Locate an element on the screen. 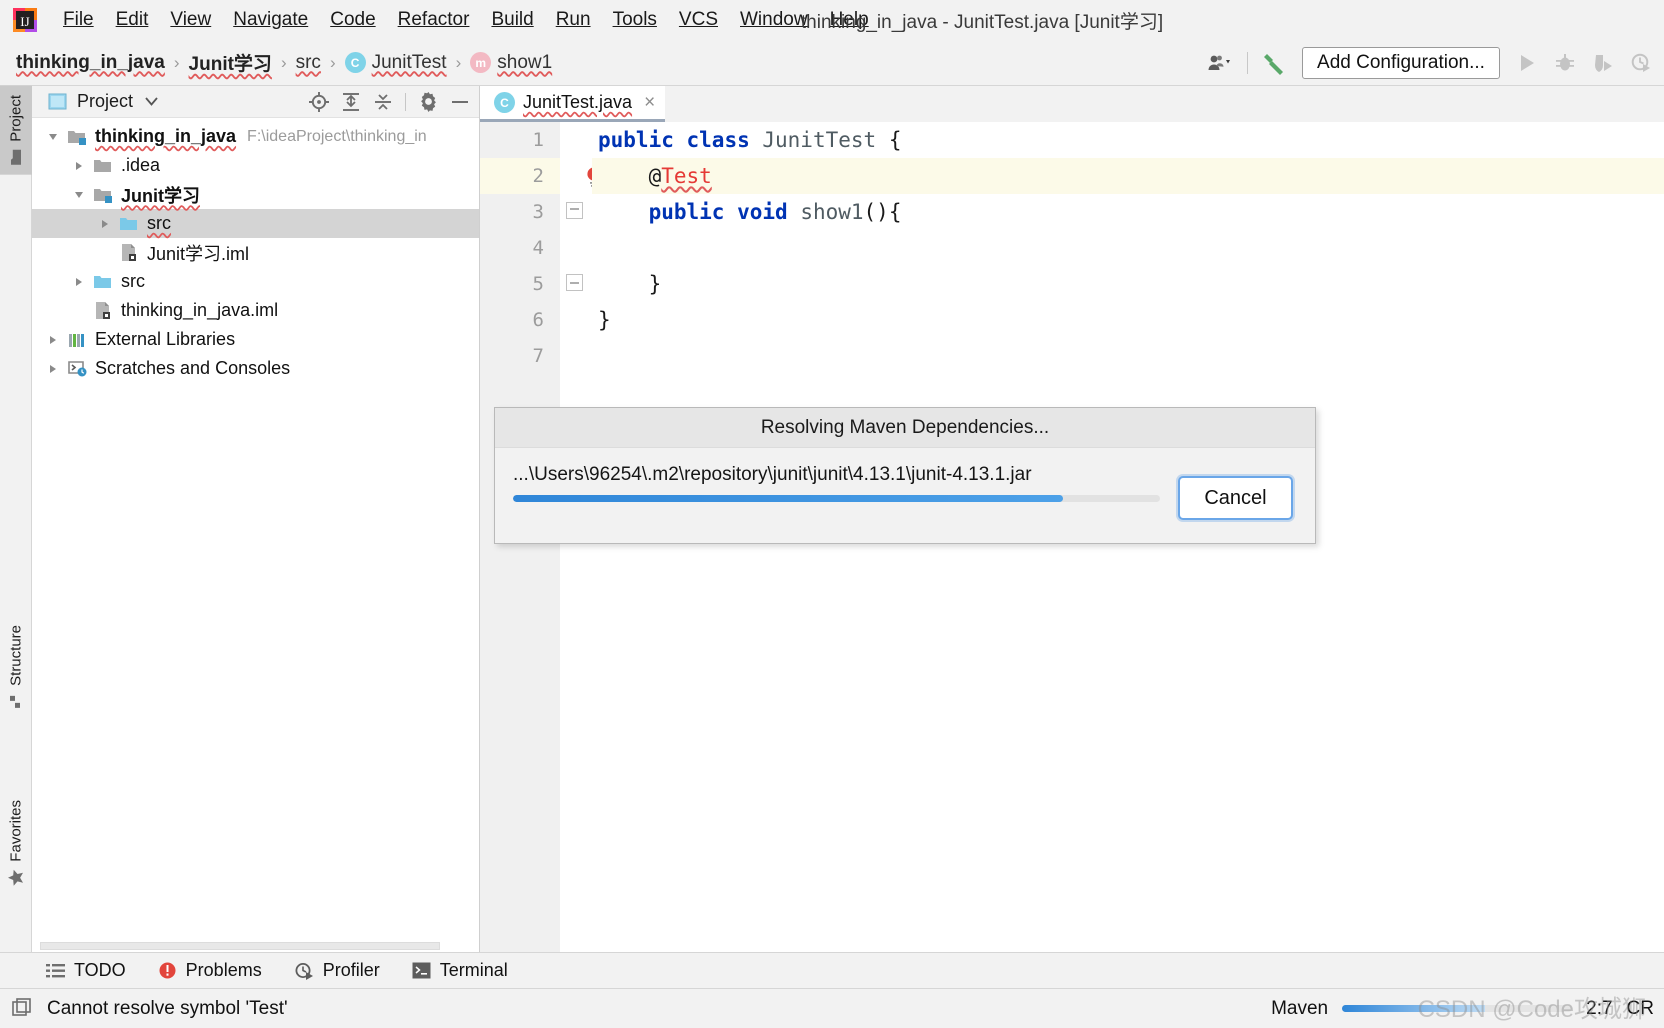  code-token: JunitTest is located at coordinates (825, 140).